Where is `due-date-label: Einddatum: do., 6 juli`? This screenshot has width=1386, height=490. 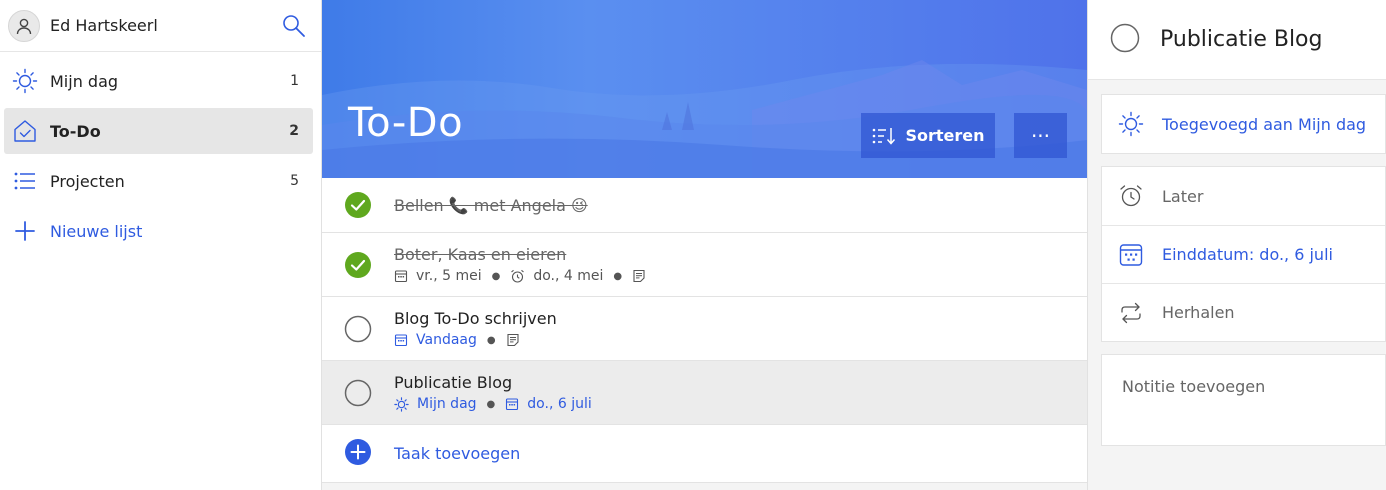 due-date-label: Einddatum: do., 6 juli is located at coordinates (1247, 254).